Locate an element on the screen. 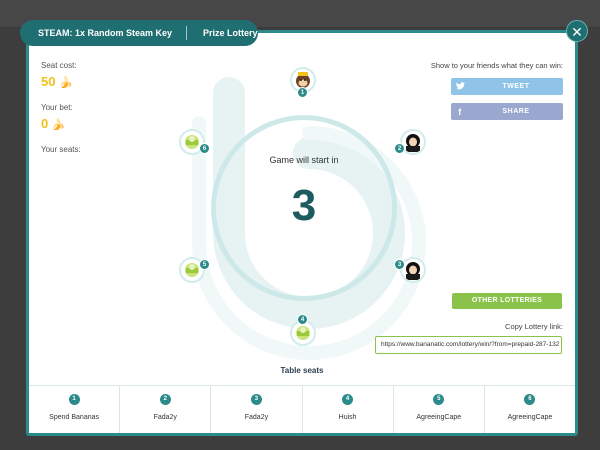 The image size is (600, 450). ring-seat-1: 1 is located at coordinates (303, 82).